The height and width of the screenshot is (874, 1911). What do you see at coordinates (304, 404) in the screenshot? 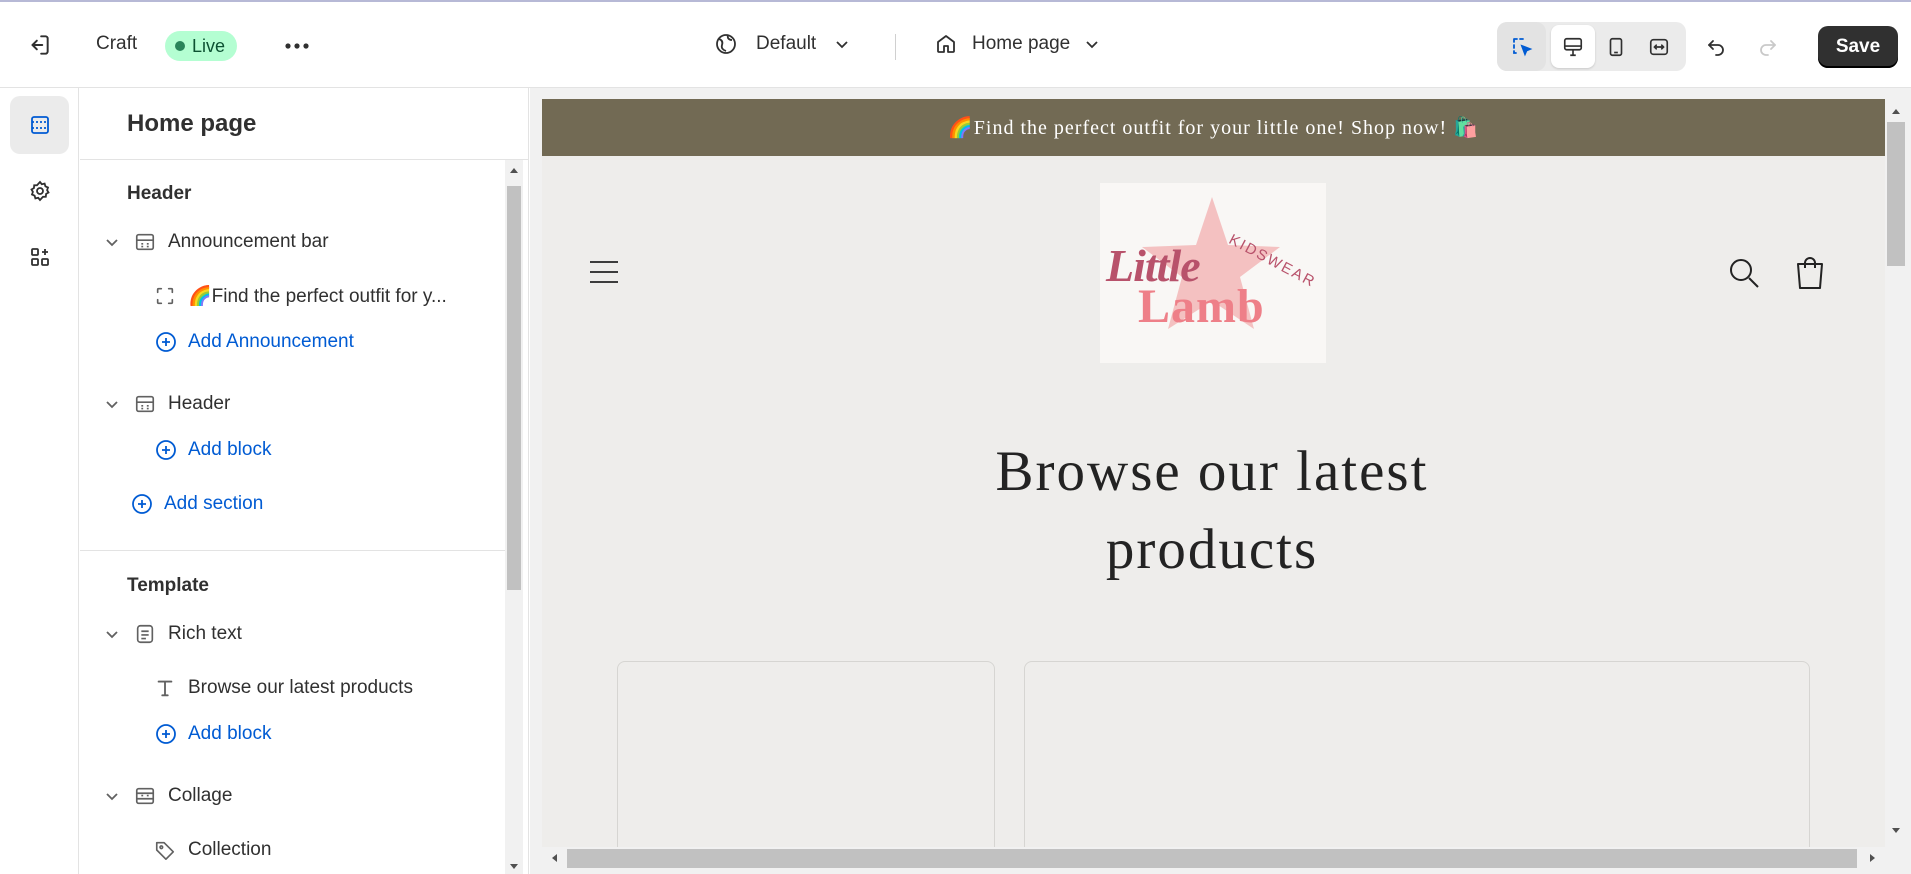
I see `section-header: Header` at bounding box center [304, 404].